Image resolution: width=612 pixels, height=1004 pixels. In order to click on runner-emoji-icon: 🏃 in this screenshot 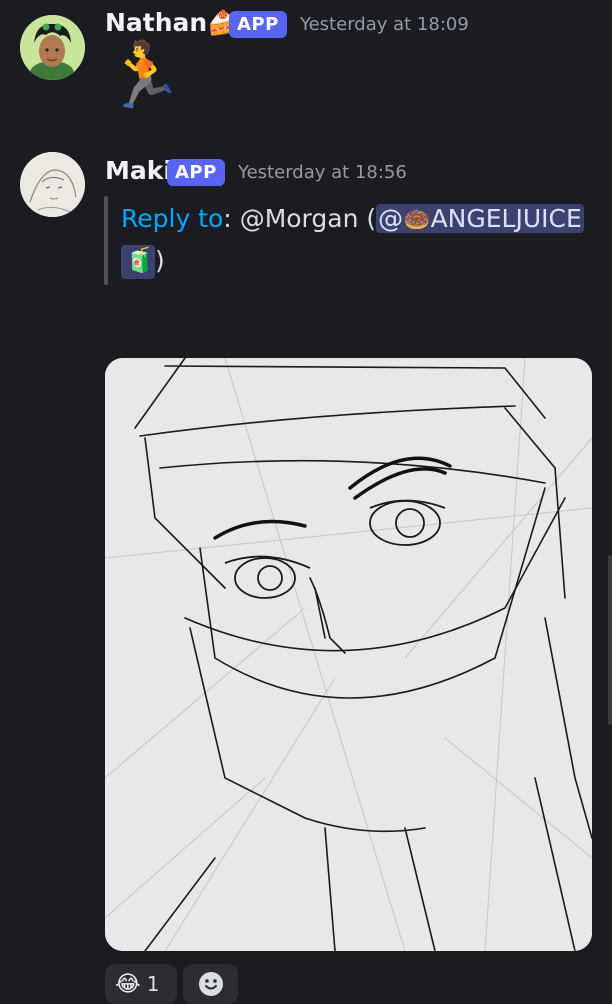, I will do `click(144, 76)`.